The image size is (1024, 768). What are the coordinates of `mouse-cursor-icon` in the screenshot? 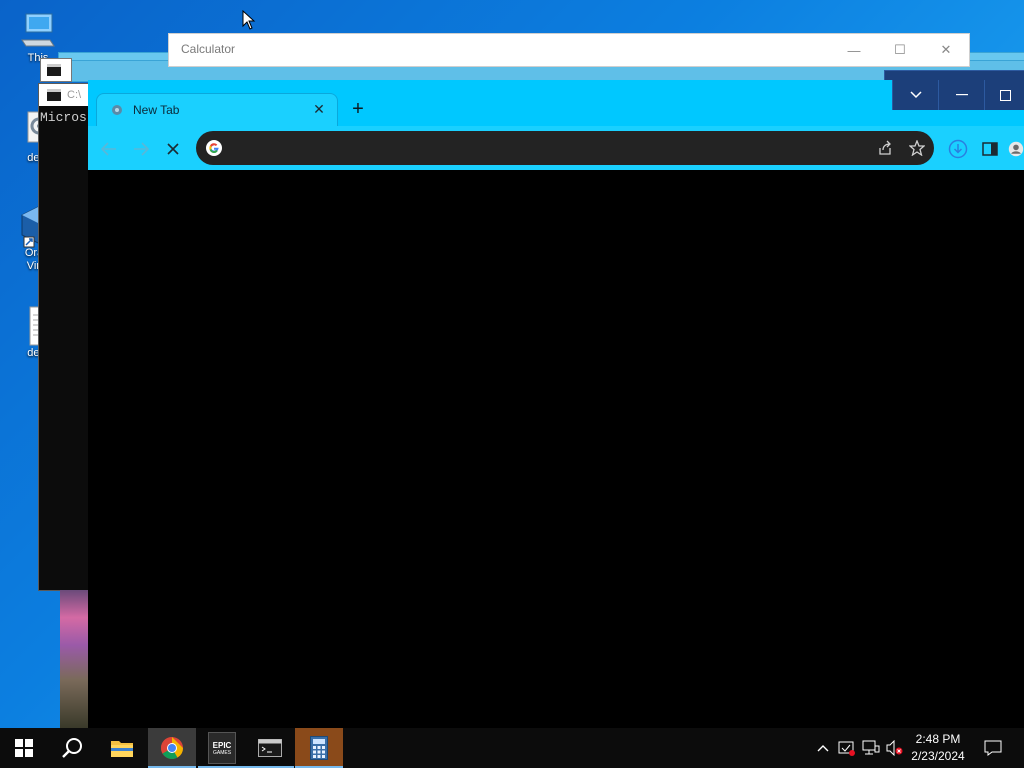 It's located at (249, 20).